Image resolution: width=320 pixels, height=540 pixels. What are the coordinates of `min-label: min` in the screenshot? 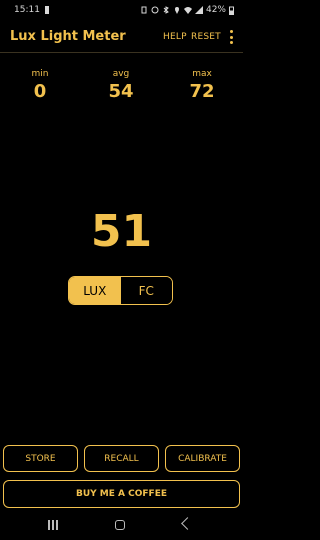 It's located at (40, 74).